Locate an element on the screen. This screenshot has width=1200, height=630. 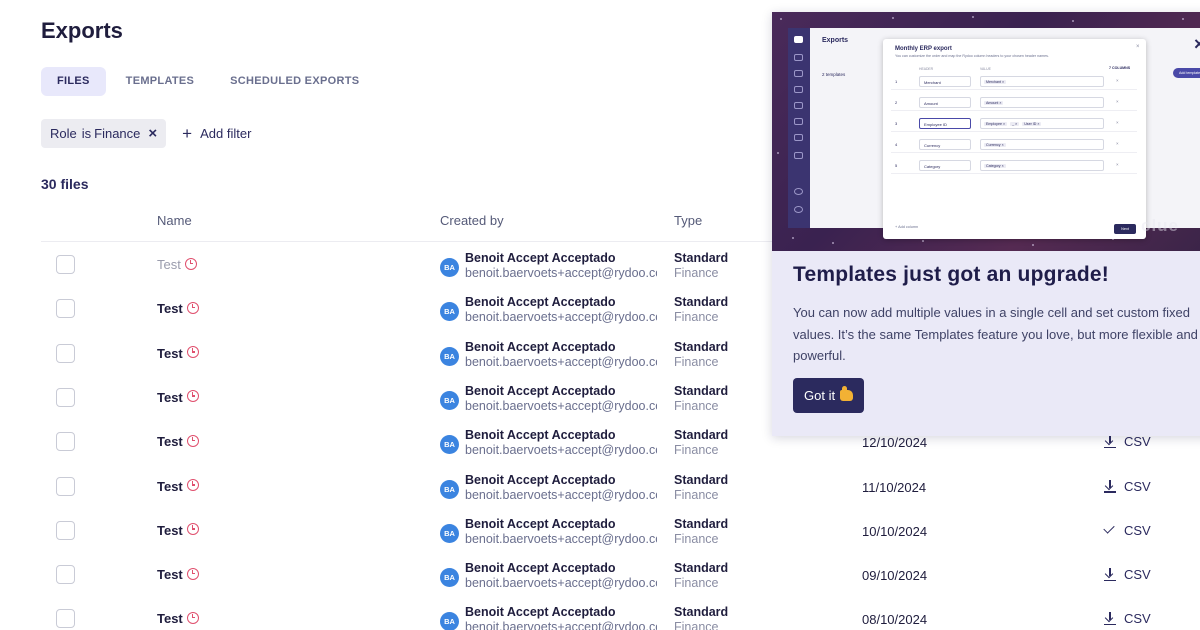
add-filter-button: + Add filter is located at coordinates (216, 134).